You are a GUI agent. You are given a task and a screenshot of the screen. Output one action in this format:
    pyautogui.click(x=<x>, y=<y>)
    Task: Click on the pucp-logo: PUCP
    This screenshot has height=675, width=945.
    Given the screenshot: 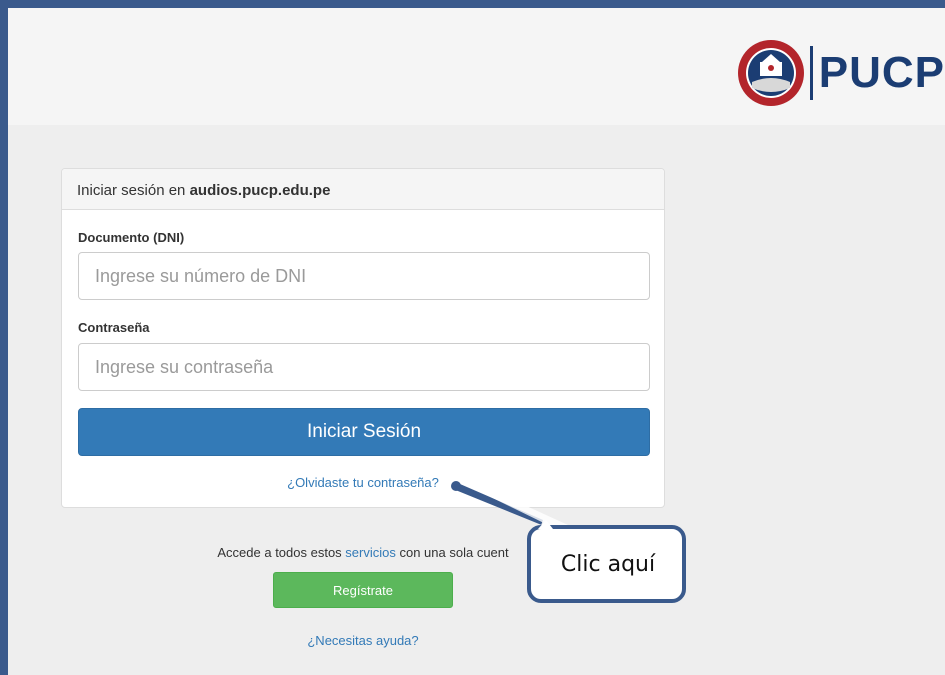 What is the action you would take?
    pyautogui.click(x=840, y=73)
    